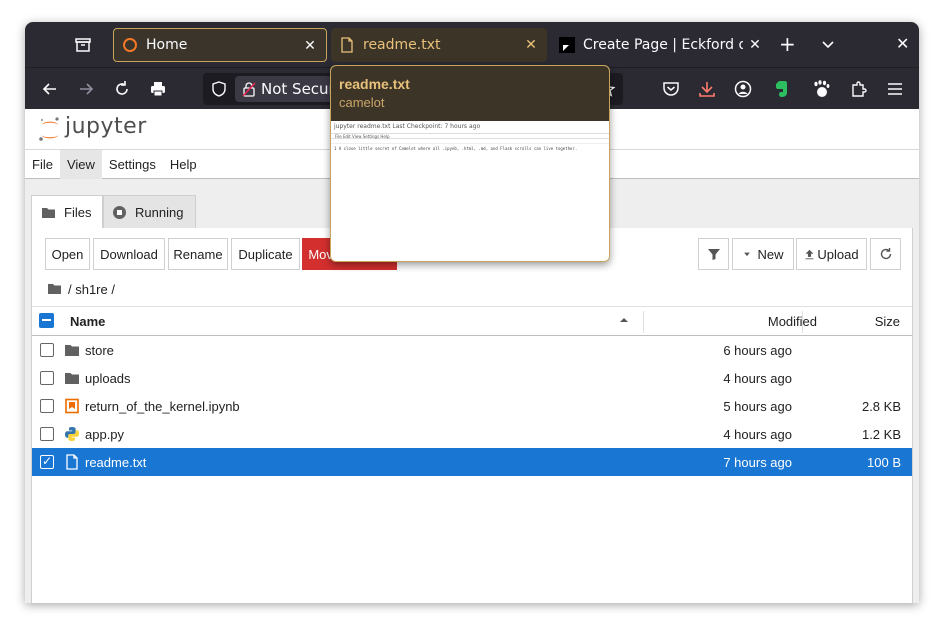 The width and height of the screenshot is (945, 632). I want to click on thumbnail-divider, so click(470, 143).